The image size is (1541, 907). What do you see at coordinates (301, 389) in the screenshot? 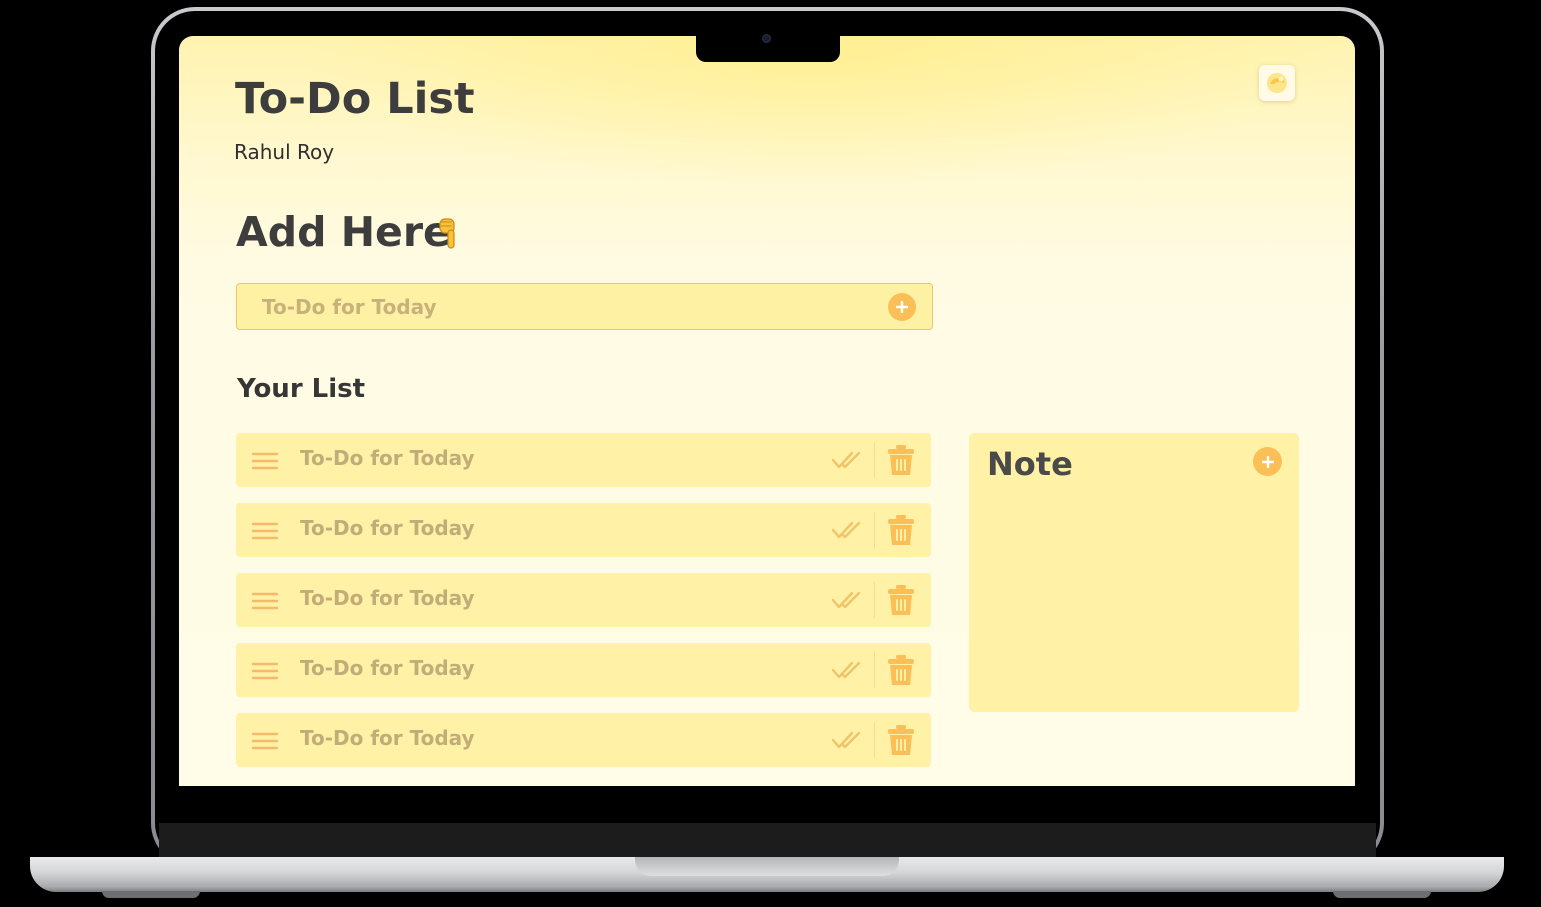
I see `list-section-heading: Your List` at bounding box center [301, 389].